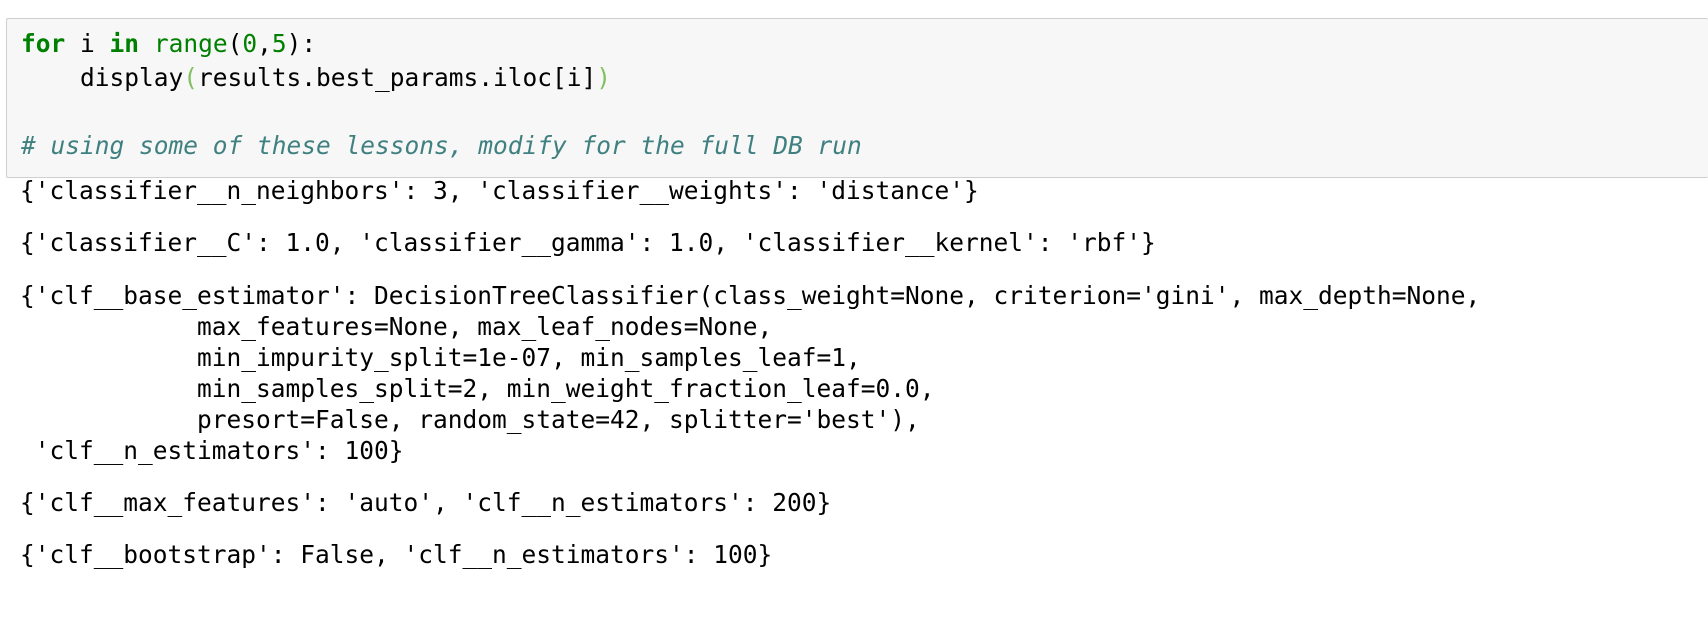 Image resolution: width=1708 pixels, height=632 pixels. Describe the element at coordinates (279, 43) in the screenshot. I see `range-stop: 5` at that location.